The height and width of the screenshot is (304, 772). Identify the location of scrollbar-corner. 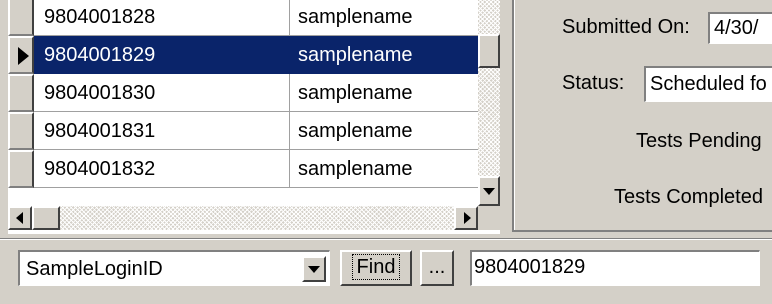
(489, 218).